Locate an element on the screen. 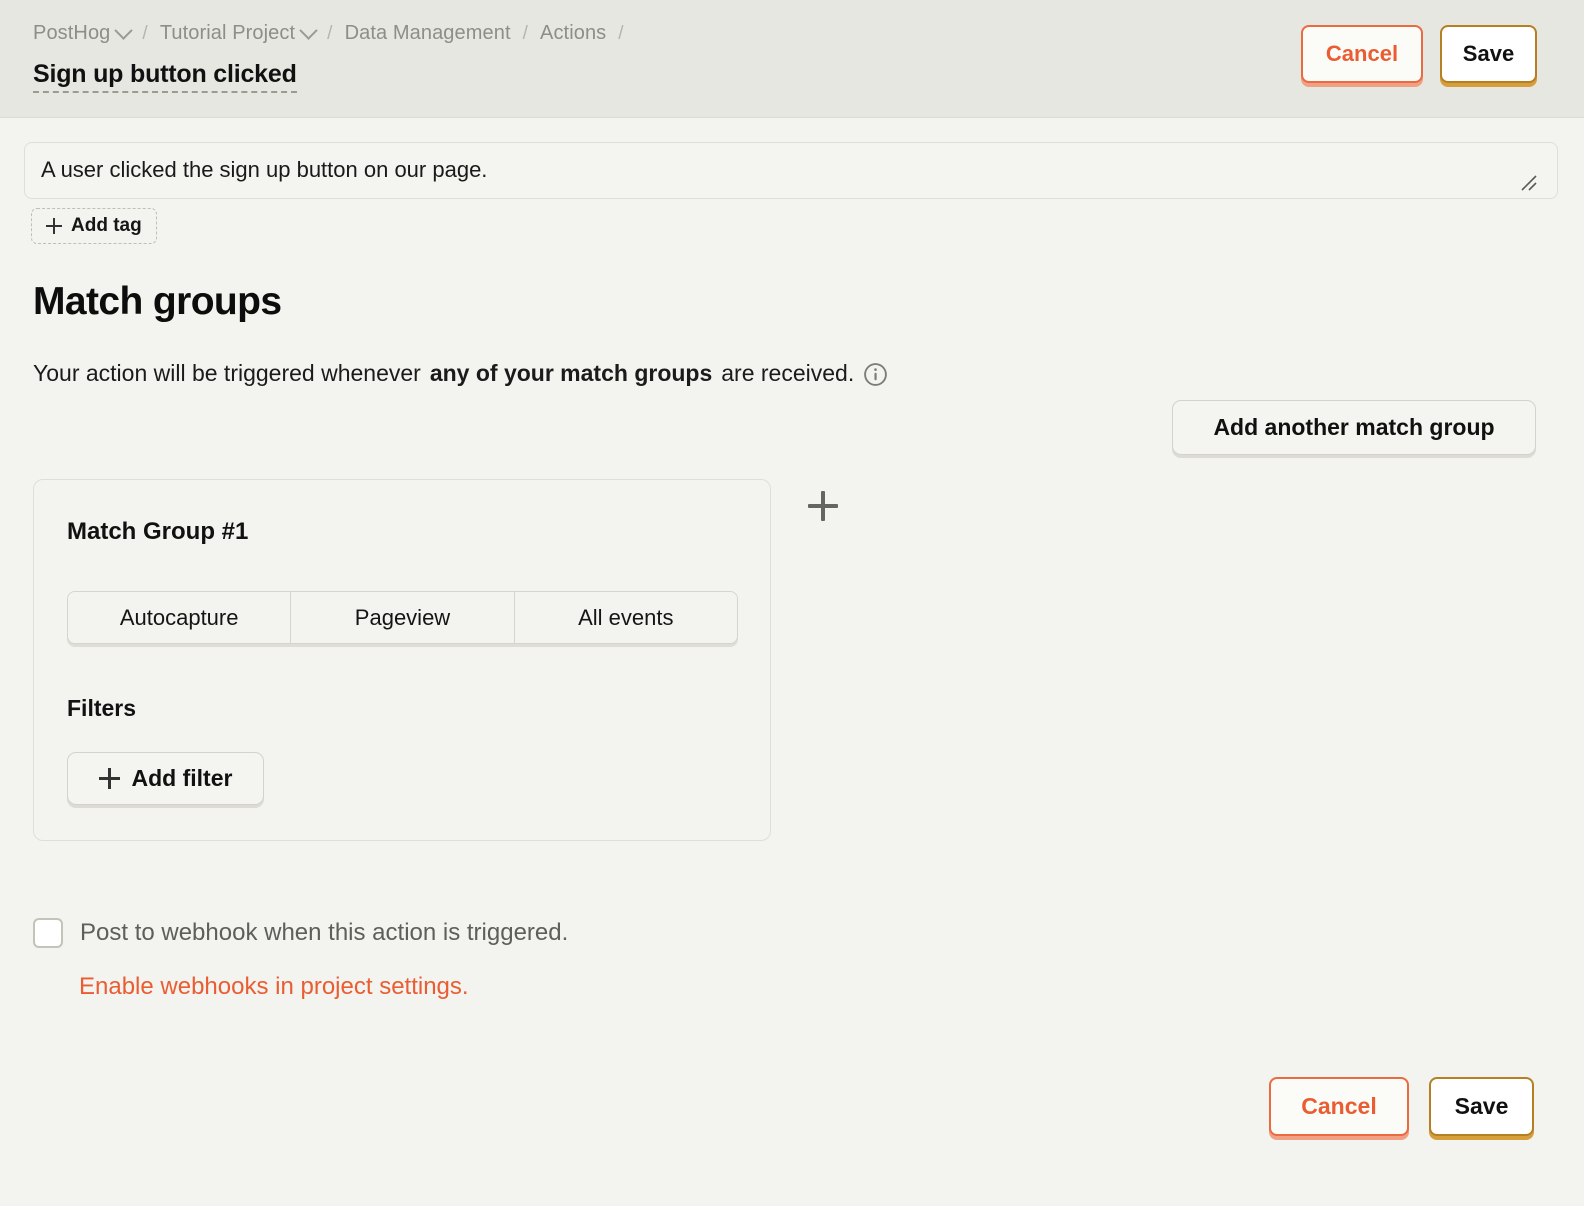 The image size is (1584, 1206). add-another-match-group-button: Add another match group is located at coordinates (1354, 427).